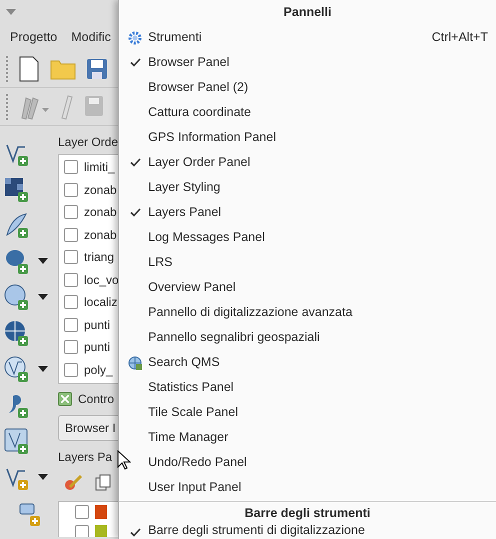 The image size is (496, 539). What do you see at coordinates (234, 337) in the screenshot?
I see `menu-item-label: Pannello segnalibri geospaziali` at bounding box center [234, 337].